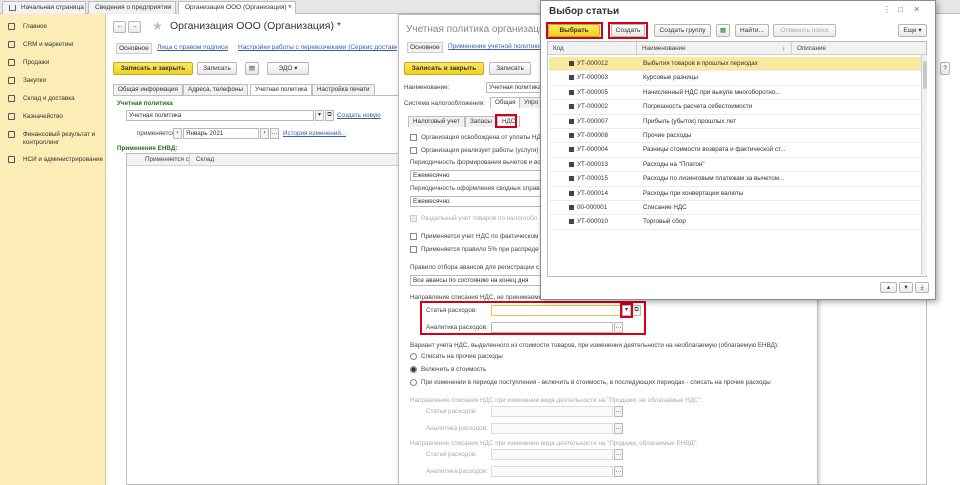 The image size is (960, 485). I want to click on applies-field: Январь 2021, so click(221, 133).